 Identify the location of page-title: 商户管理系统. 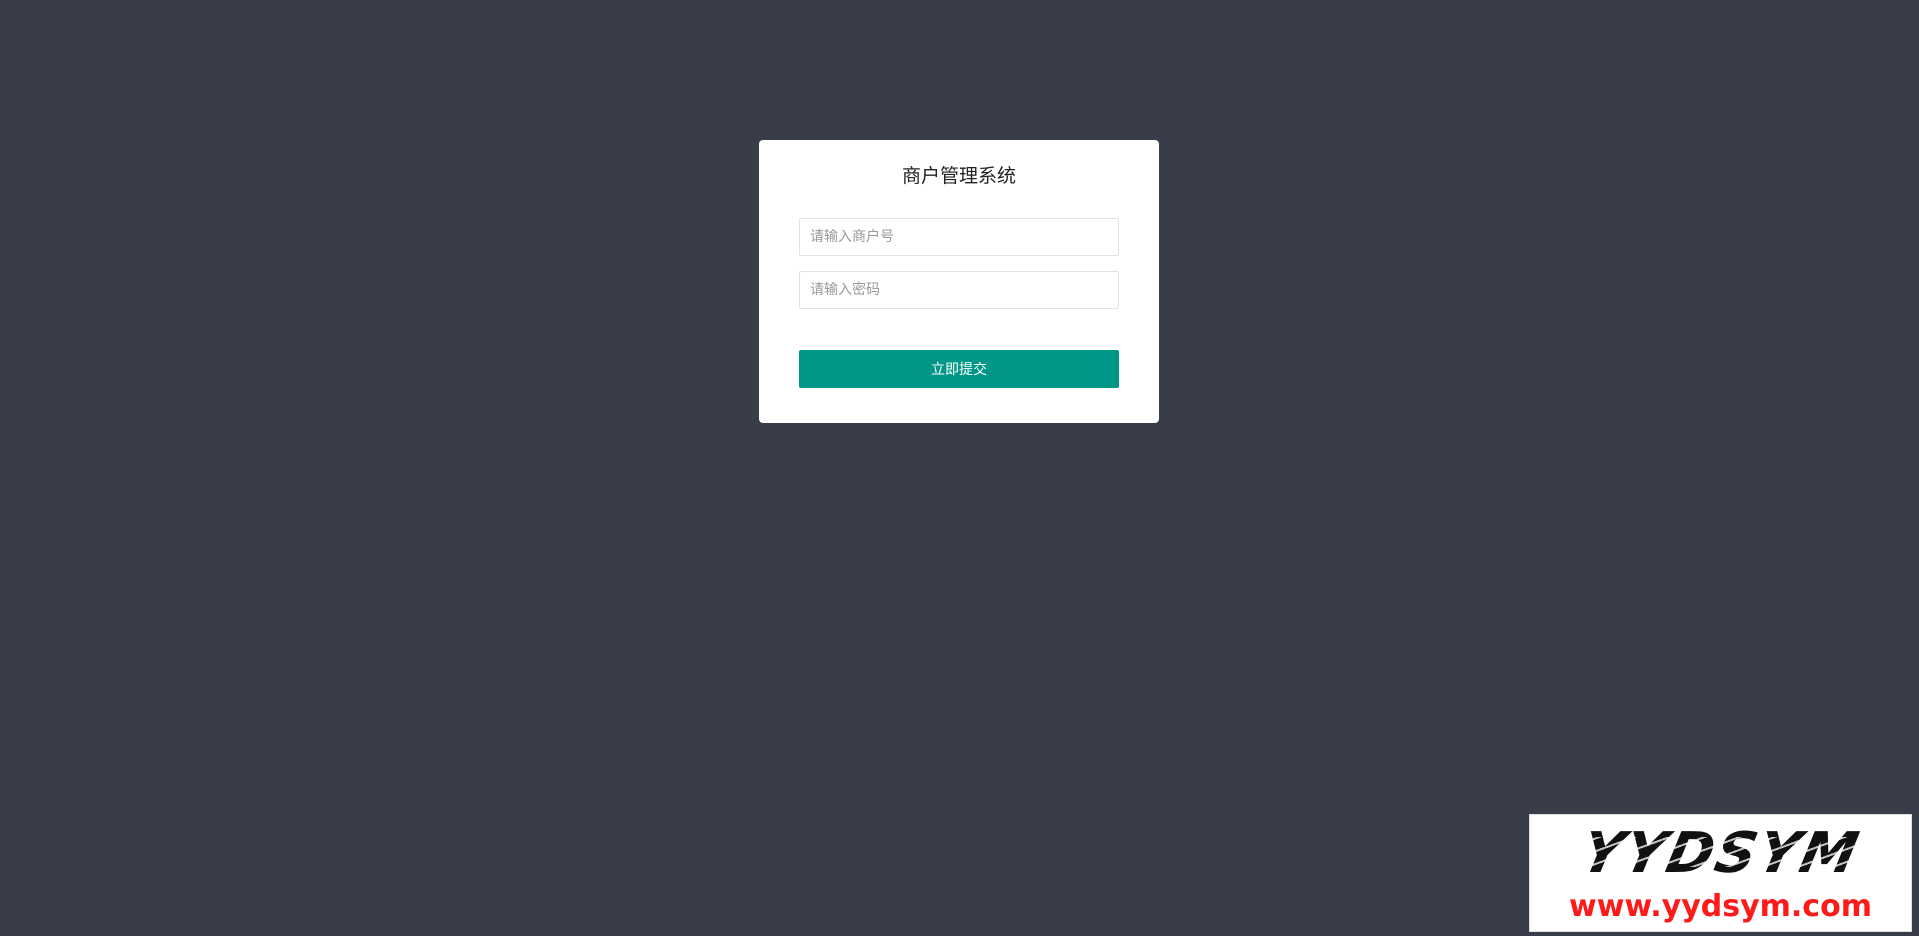
(958, 176).